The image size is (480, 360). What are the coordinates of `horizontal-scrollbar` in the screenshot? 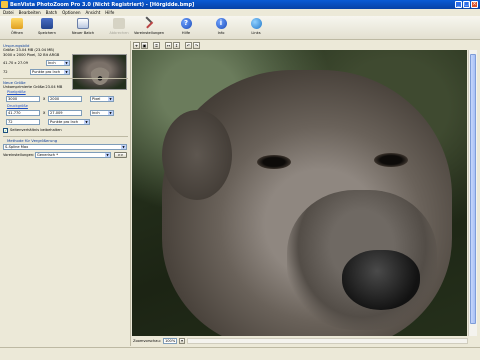 It's located at (327, 341).